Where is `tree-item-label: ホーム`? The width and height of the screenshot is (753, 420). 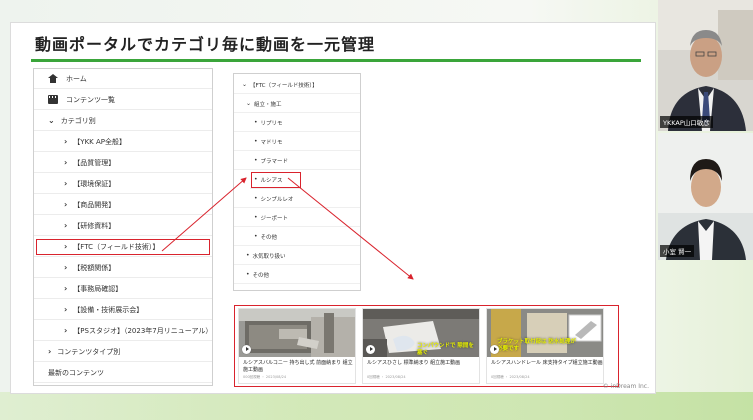 tree-item-label: ホーム is located at coordinates (76, 78).